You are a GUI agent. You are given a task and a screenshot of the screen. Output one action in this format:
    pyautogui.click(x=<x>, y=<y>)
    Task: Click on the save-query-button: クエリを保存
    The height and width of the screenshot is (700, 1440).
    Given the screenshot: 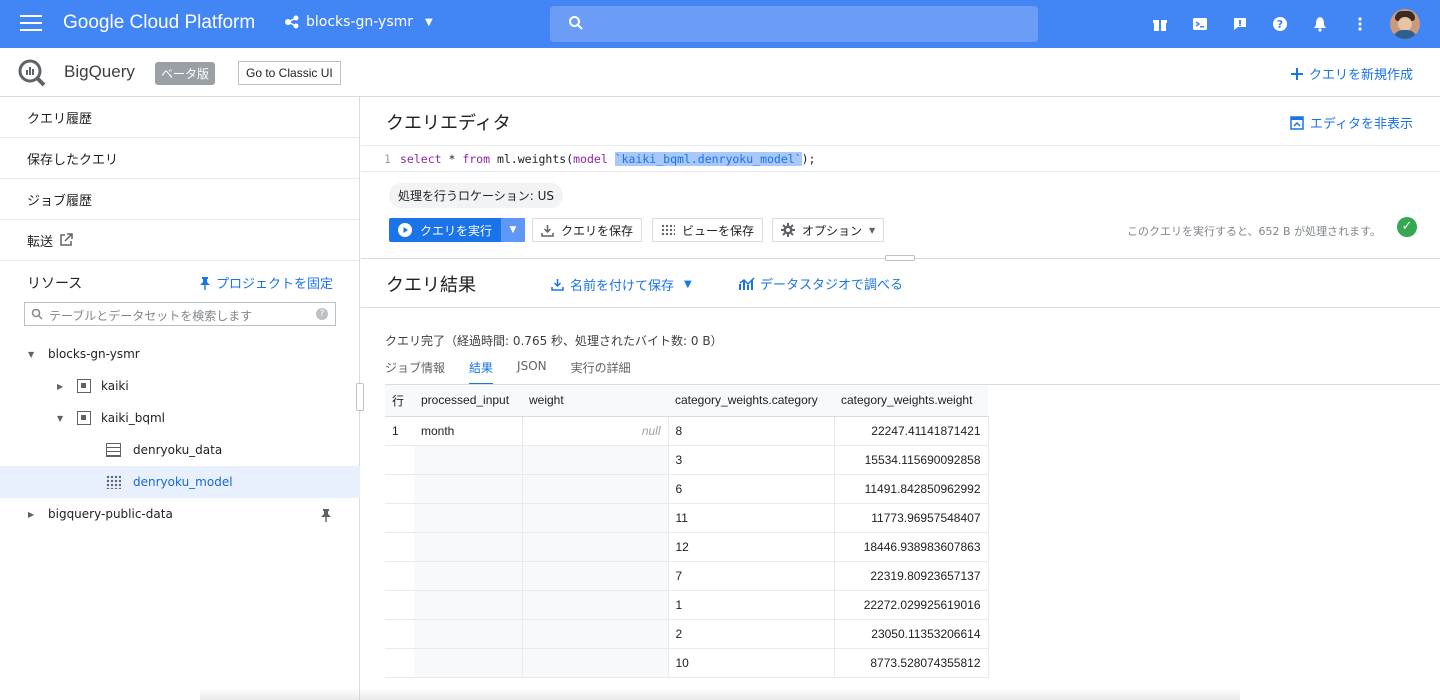 What is the action you would take?
    pyautogui.click(x=587, y=230)
    